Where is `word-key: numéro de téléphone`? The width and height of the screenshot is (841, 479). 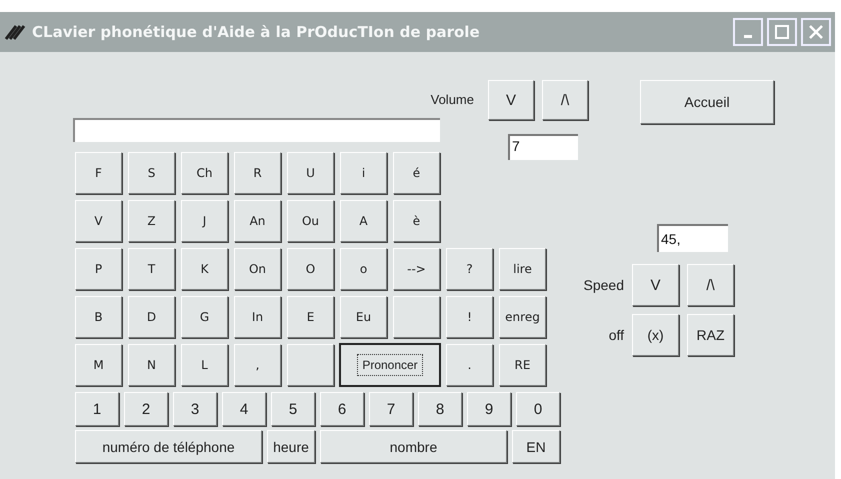 word-key: numéro de téléphone is located at coordinates (168, 446).